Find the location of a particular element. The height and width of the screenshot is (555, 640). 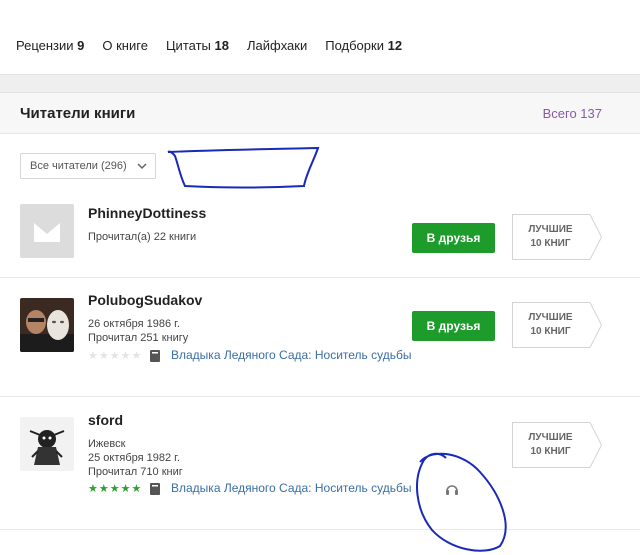

tab-label: Подборки is located at coordinates (354, 45).